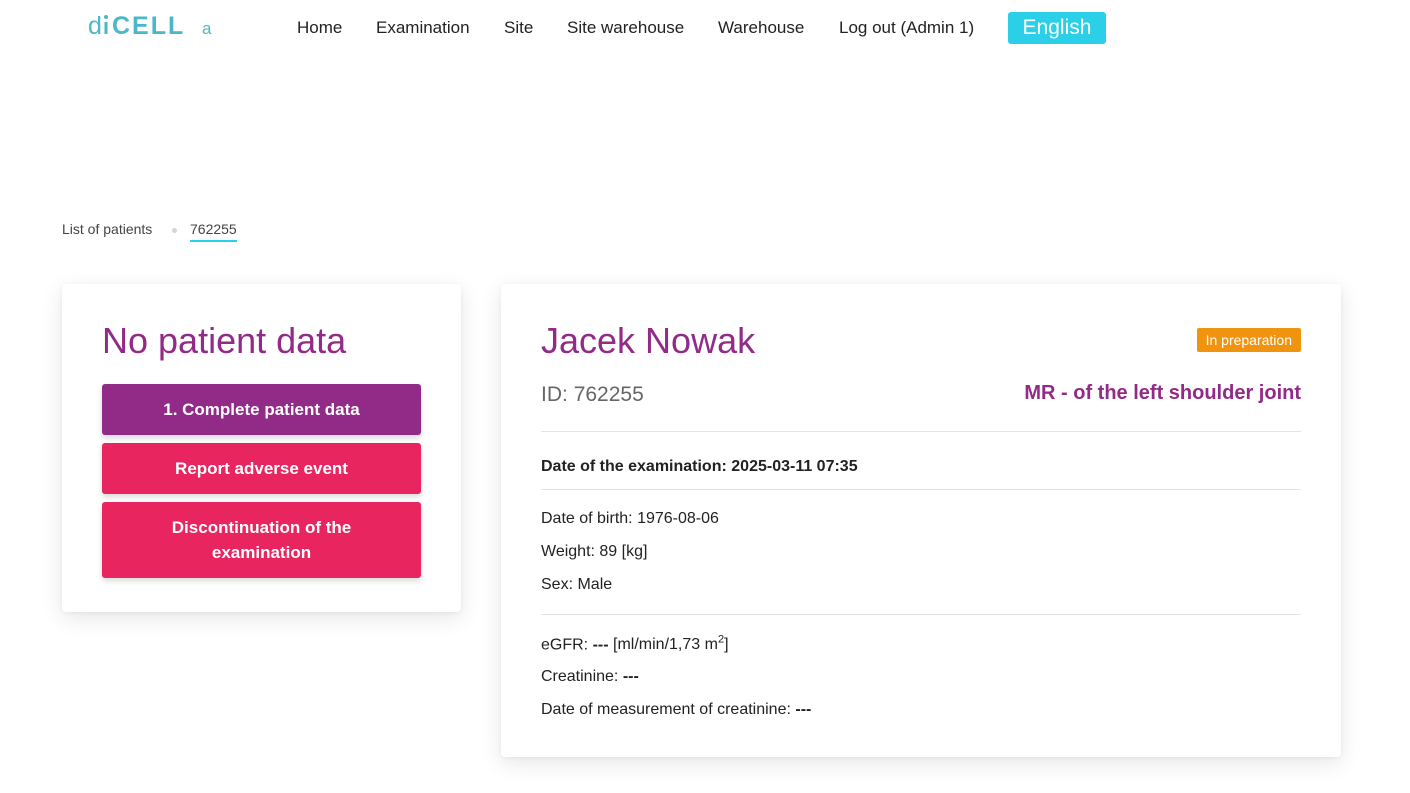 The width and height of the screenshot is (1410, 793). What do you see at coordinates (600, 645) in the screenshot?
I see `egfr-value: ---` at bounding box center [600, 645].